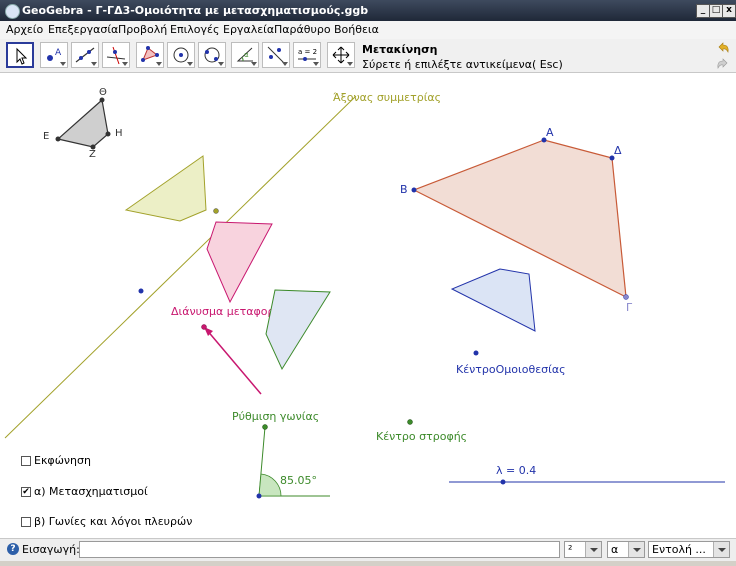 The width and height of the screenshot is (736, 566). I want to click on vertex-z-label: Ζ, so click(92, 154).